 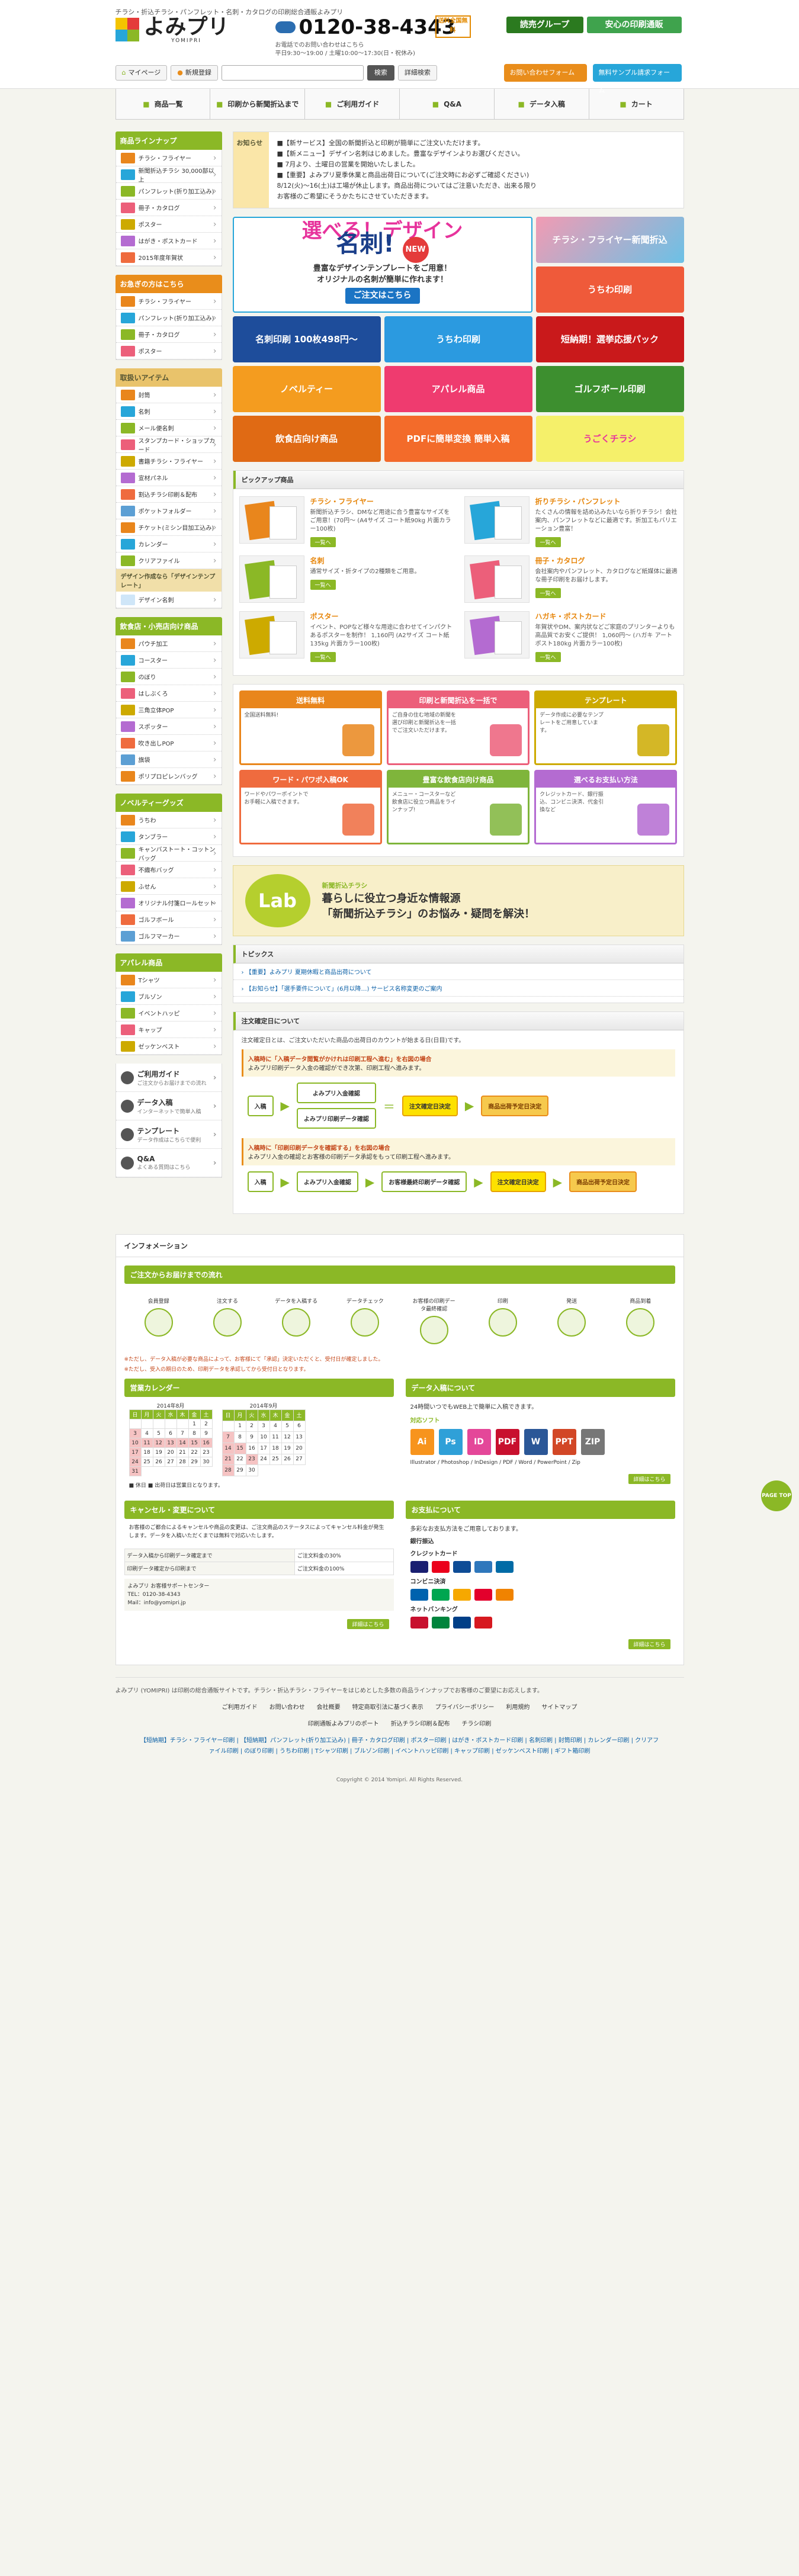 I want to click on footer-link2-1: 折込チラシ印刷＆配布, so click(x=421, y=1724).